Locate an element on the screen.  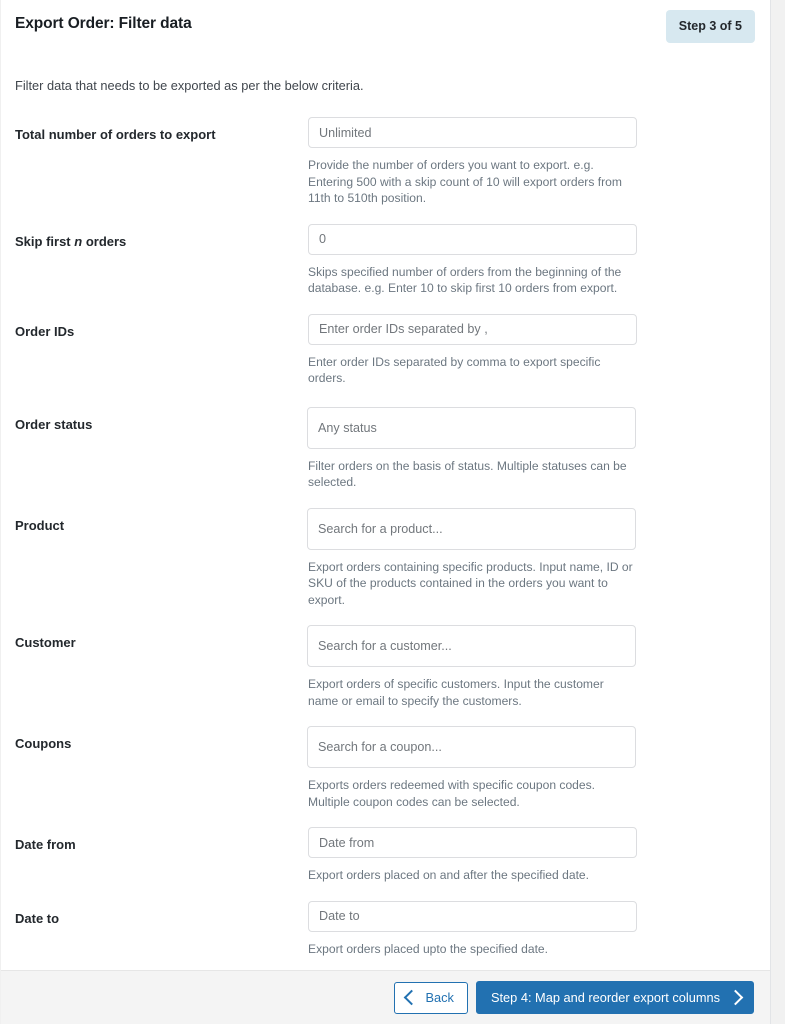
label-skip-orders-pre: Skip first is located at coordinates (45, 241).